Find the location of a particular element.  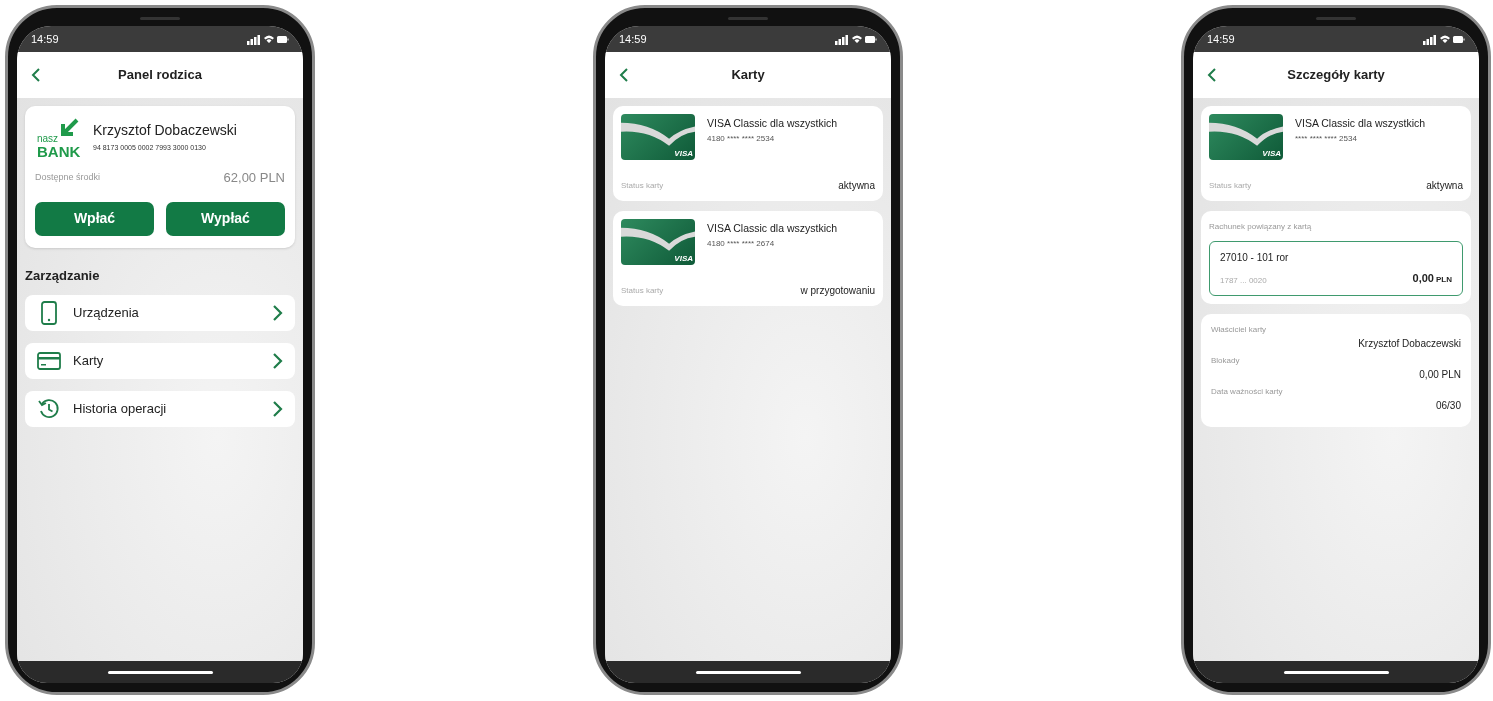

detail-value: Krzysztof Dobaczewski is located at coordinates (1409, 343).